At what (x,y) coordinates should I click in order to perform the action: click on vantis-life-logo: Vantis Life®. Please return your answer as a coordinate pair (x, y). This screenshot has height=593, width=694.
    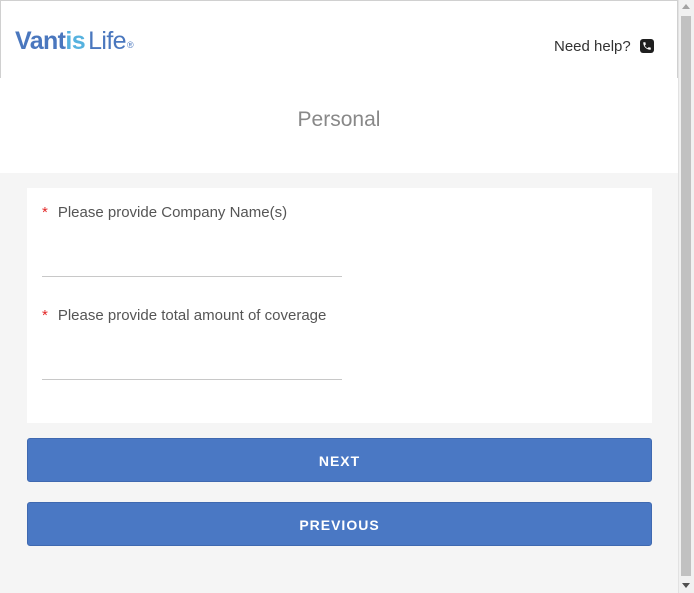
    Looking at the image, I should click on (74, 41).